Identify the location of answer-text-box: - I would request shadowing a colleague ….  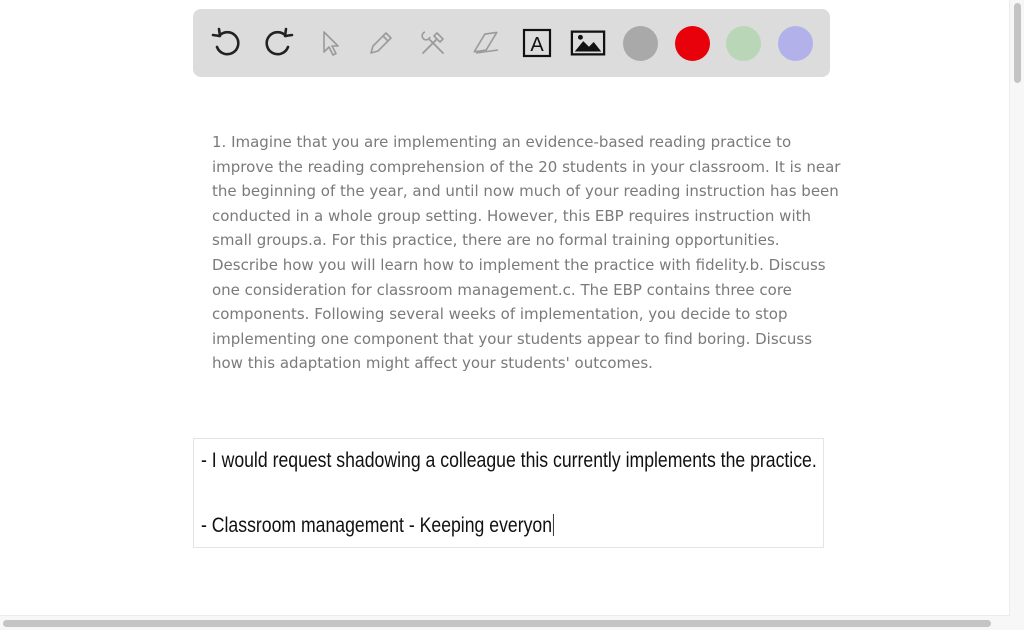
(508, 493).